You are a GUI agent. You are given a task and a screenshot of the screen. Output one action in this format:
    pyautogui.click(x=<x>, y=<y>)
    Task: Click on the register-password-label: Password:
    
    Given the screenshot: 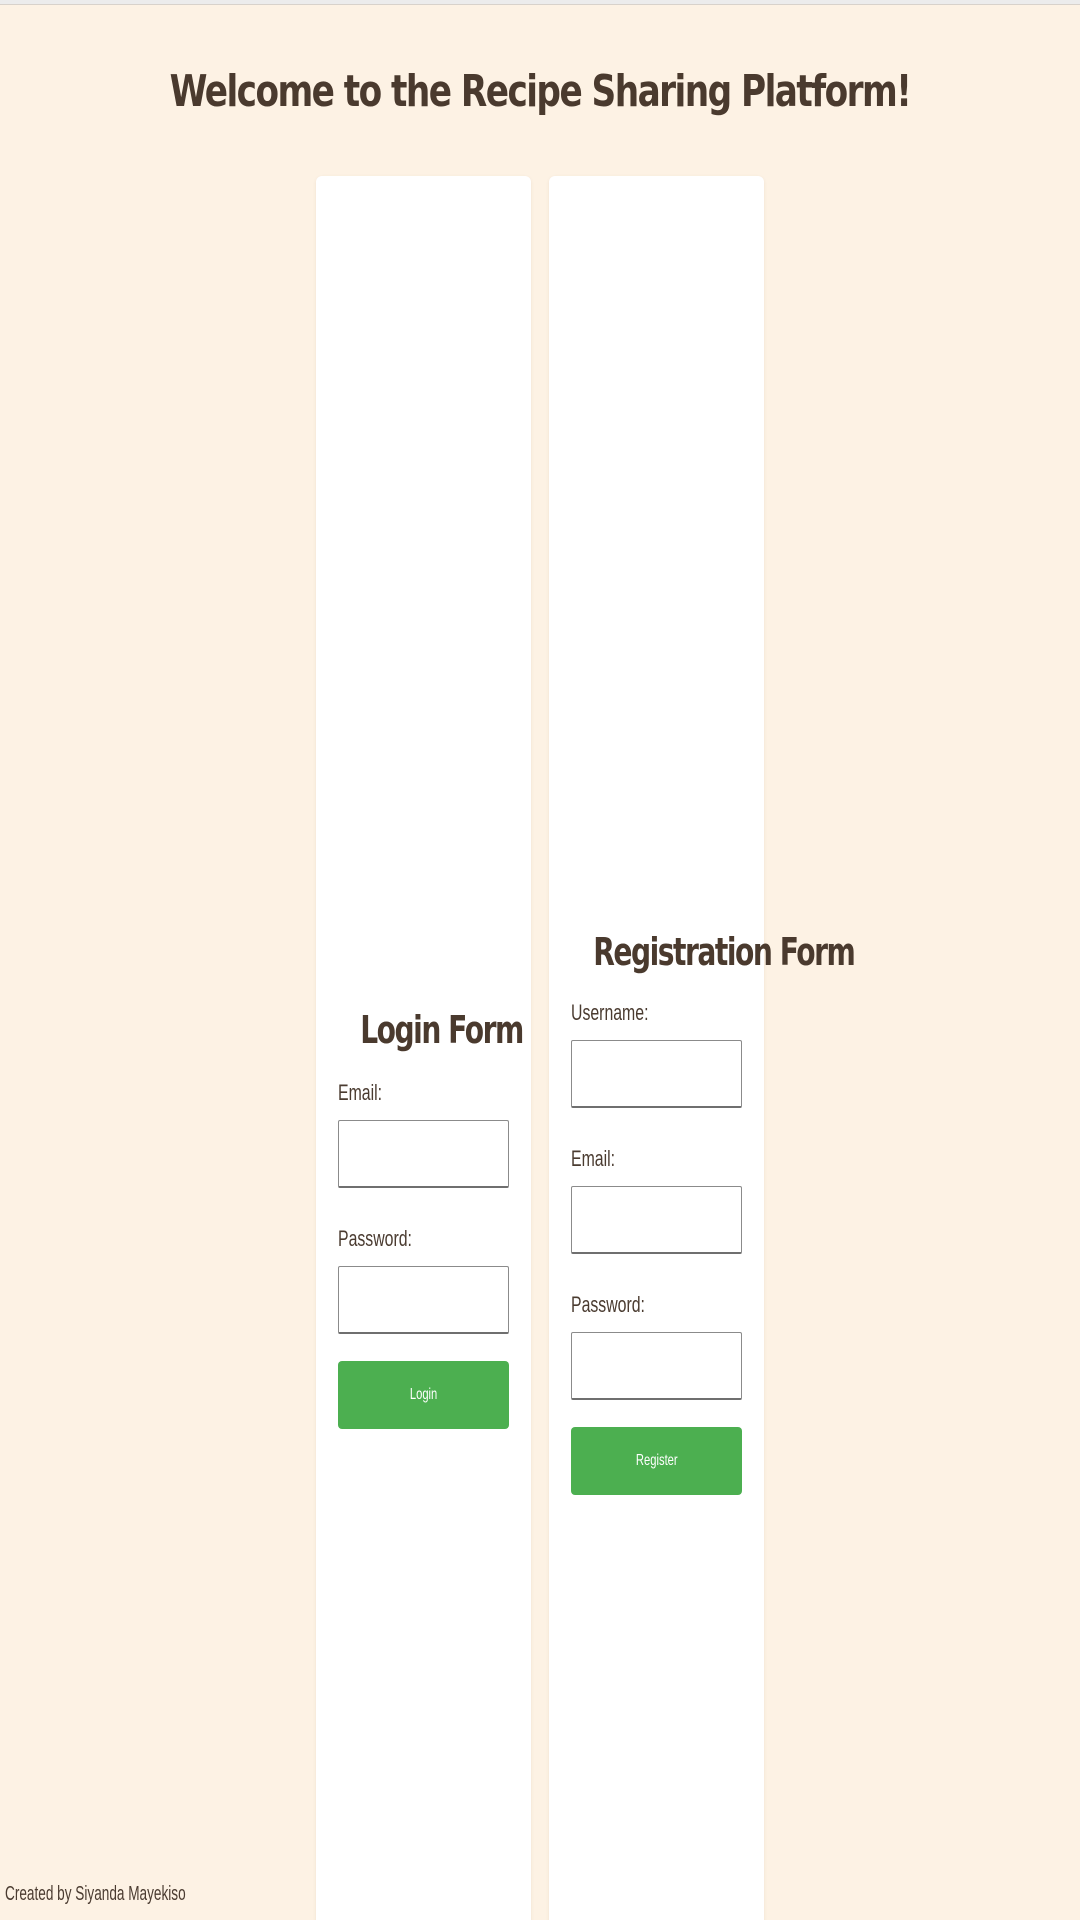 What is the action you would take?
    pyautogui.click(x=608, y=1304)
    